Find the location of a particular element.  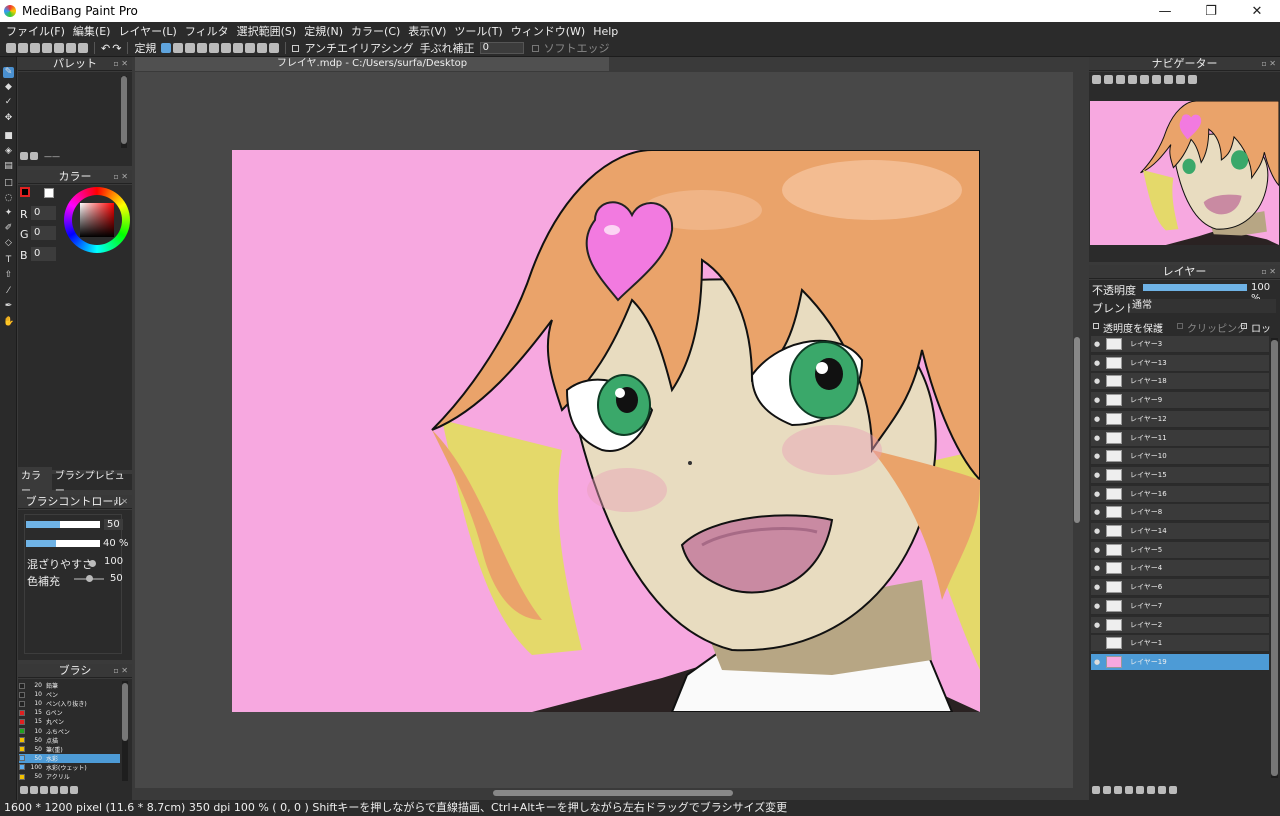

brush-item: 15 丸ペン is located at coordinates (69, 721).